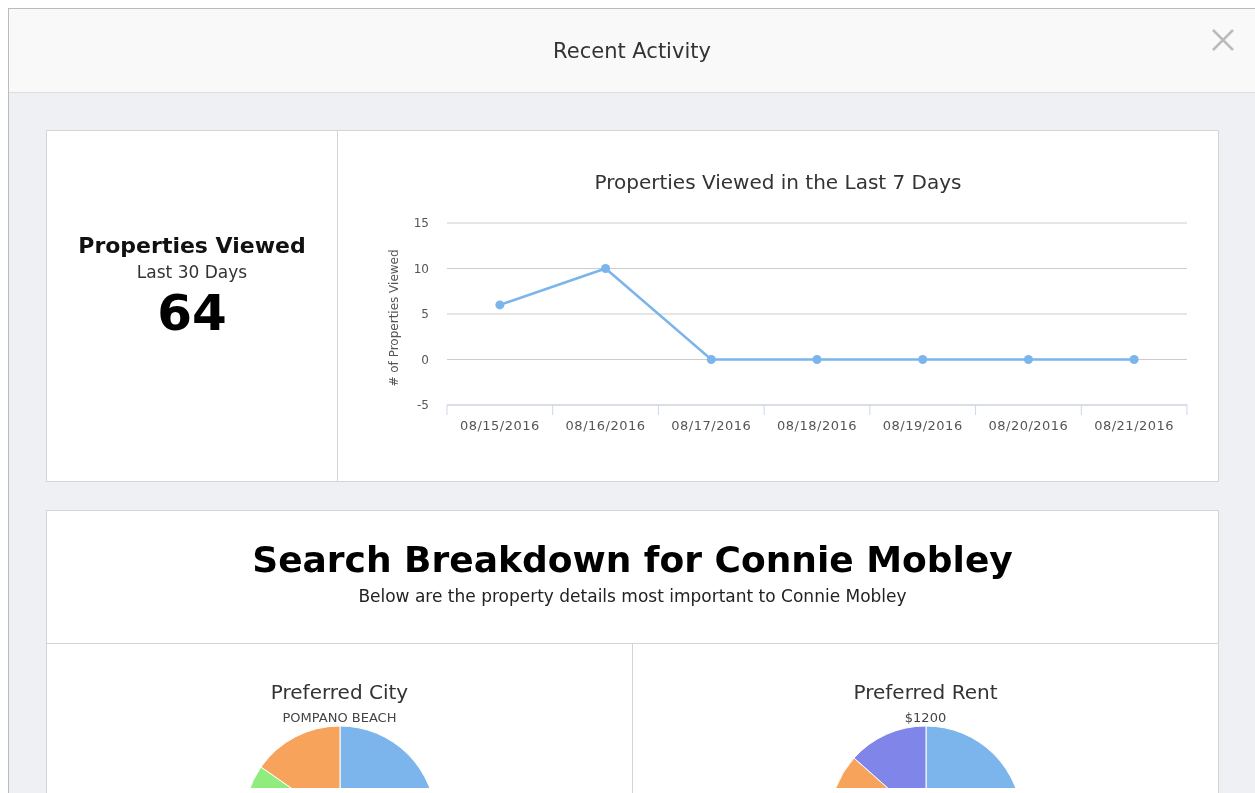 The width and height of the screenshot is (1255, 793). Describe the element at coordinates (339, 692) in the screenshot. I see `panel-title: Preferred City` at that location.